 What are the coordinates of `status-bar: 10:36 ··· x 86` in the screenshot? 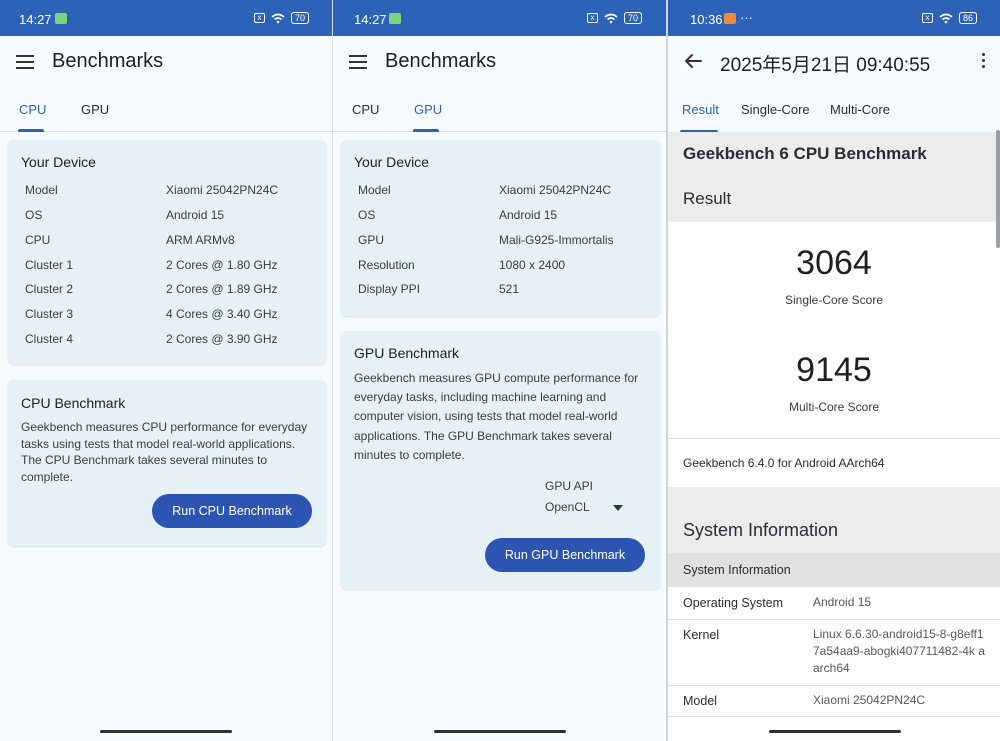 It's located at (834, 18).